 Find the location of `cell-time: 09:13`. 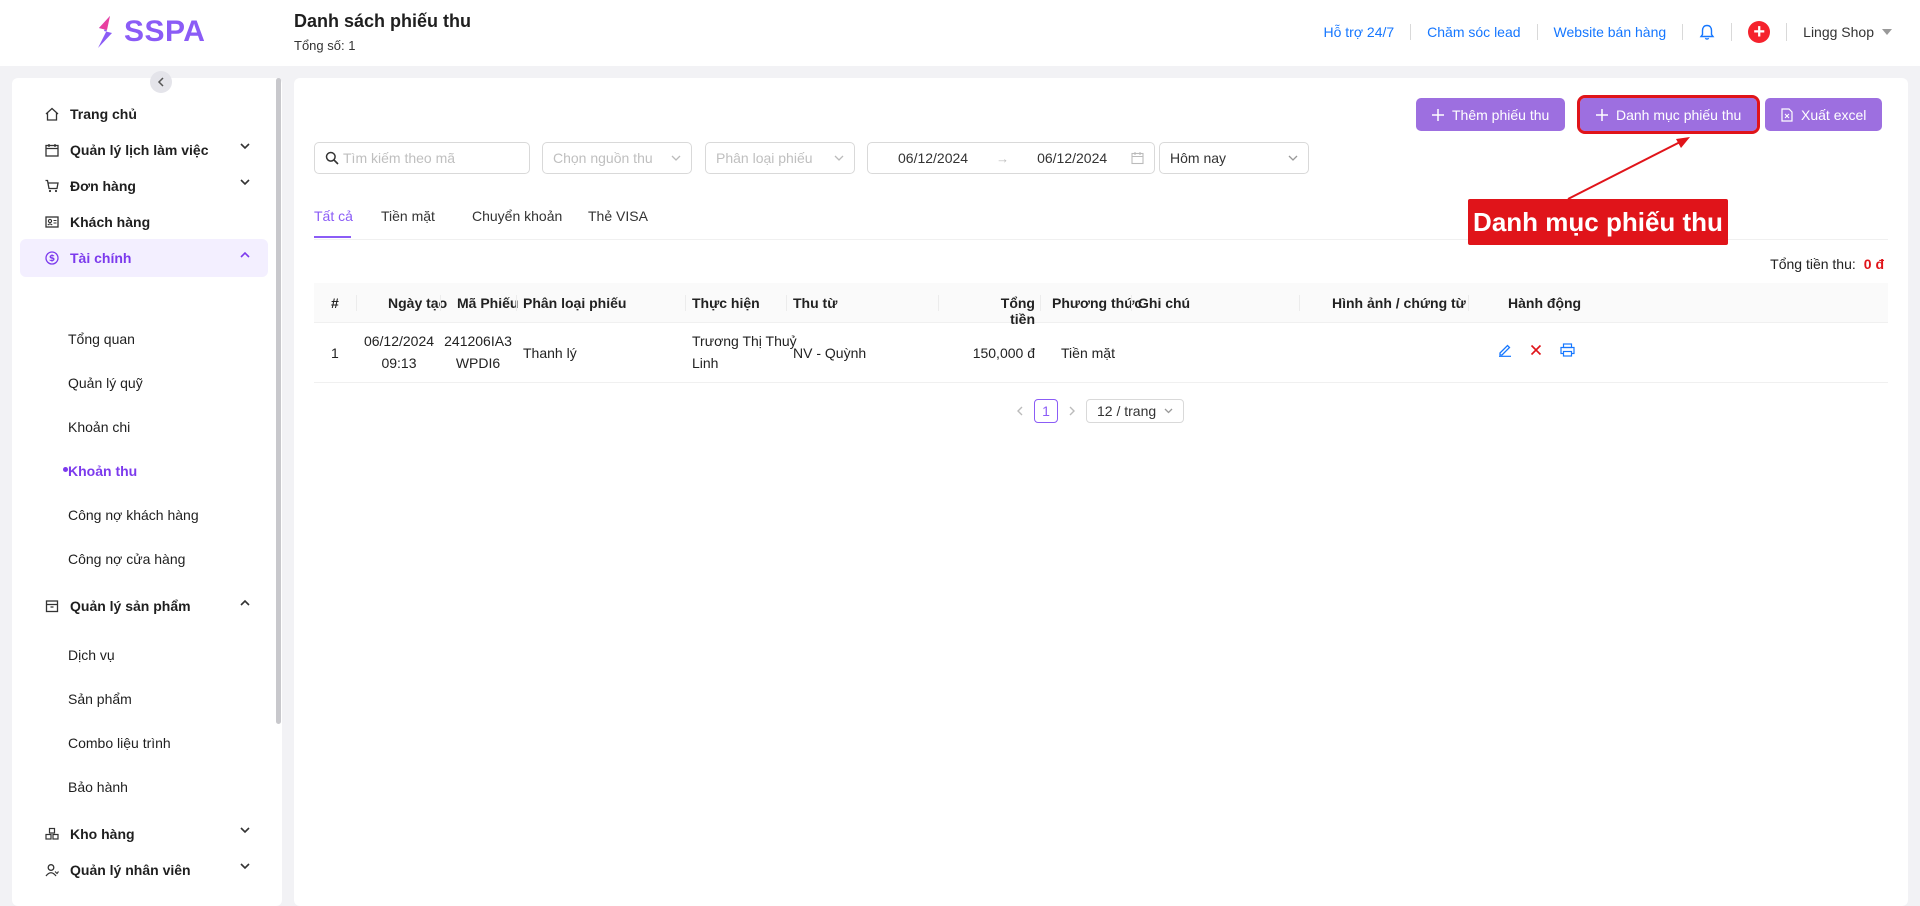

cell-time: 09:13 is located at coordinates (399, 363).